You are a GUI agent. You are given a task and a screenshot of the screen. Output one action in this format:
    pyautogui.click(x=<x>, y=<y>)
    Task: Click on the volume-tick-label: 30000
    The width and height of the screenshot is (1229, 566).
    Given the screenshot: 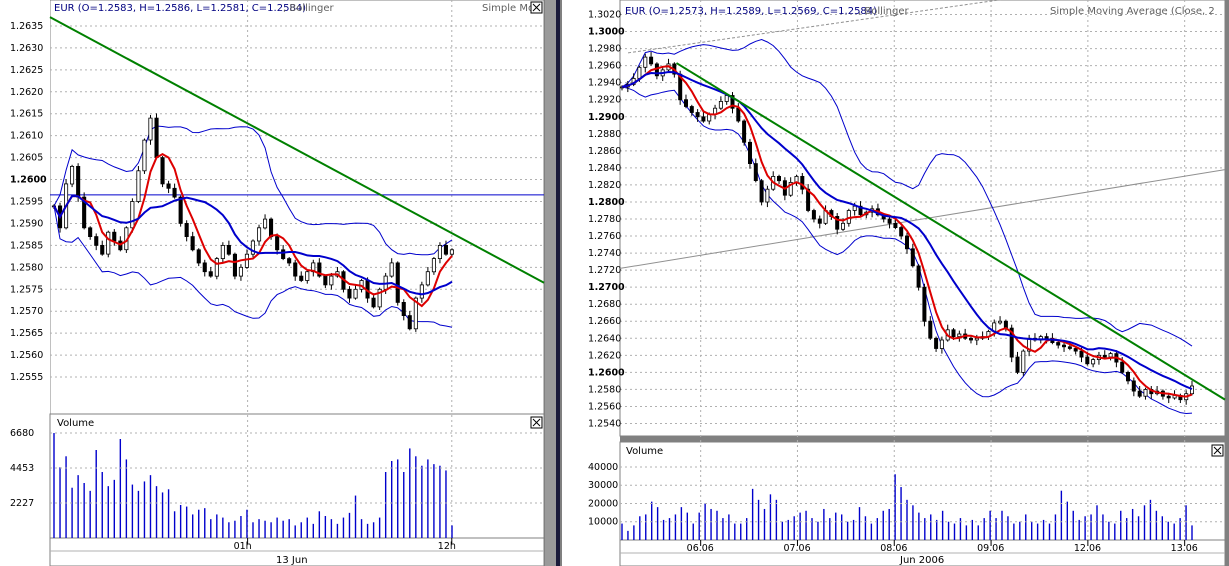 What is the action you would take?
    pyautogui.click(x=603, y=485)
    